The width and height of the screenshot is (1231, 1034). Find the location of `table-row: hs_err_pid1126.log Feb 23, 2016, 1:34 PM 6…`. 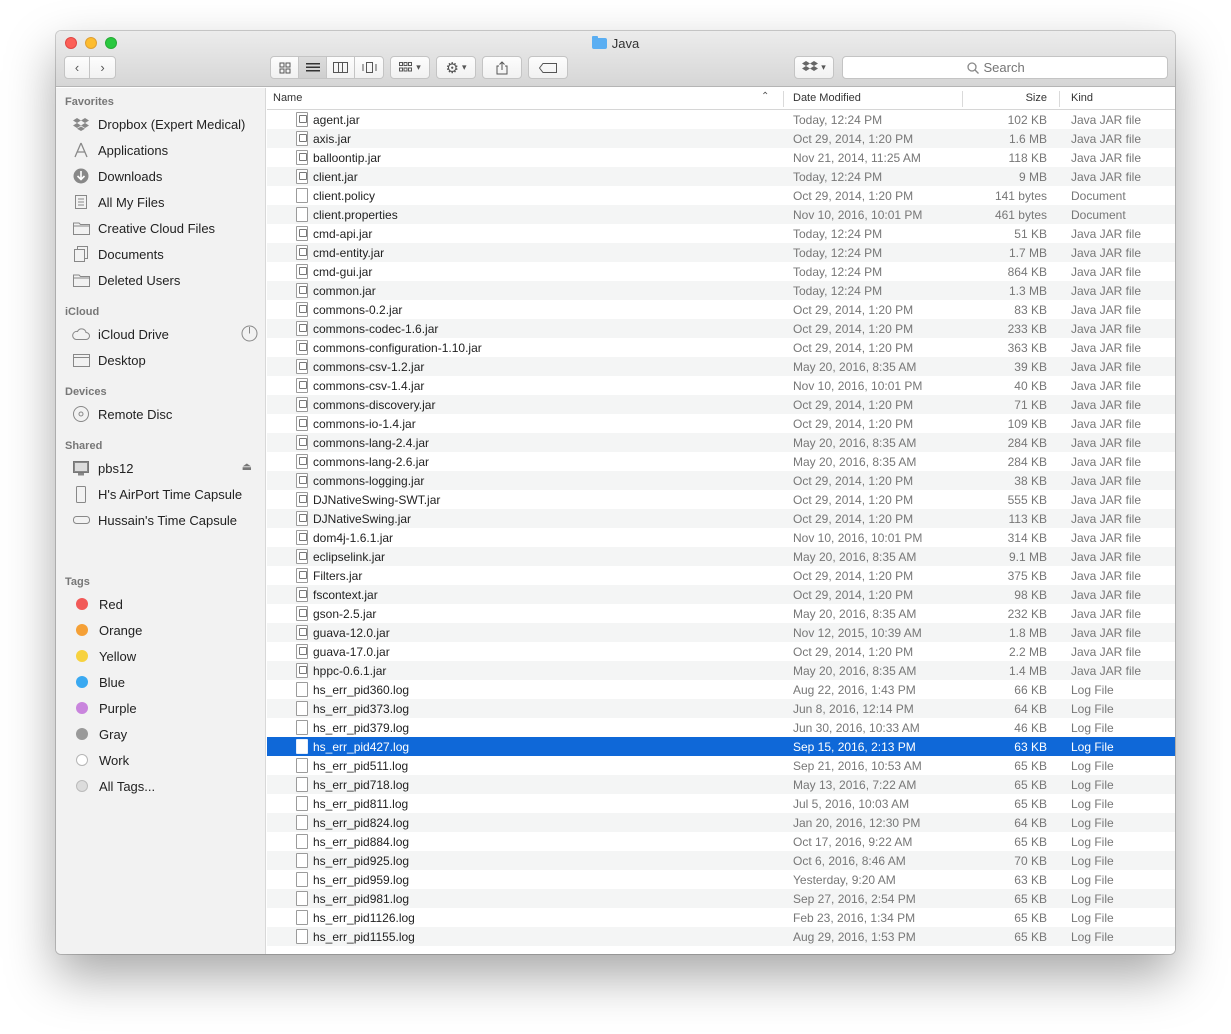

table-row: hs_err_pid1126.log Feb 23, 2016, 1:34 PM 6… is located at coordinates (721, 917).